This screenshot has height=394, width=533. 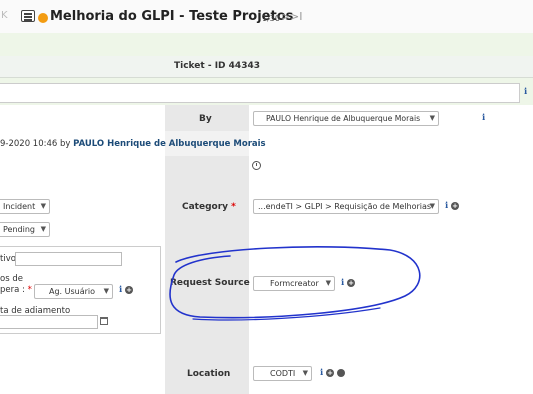 I want to click on wait-reason-select: Ag. Usuário ▼, so click(x=73, y=291).